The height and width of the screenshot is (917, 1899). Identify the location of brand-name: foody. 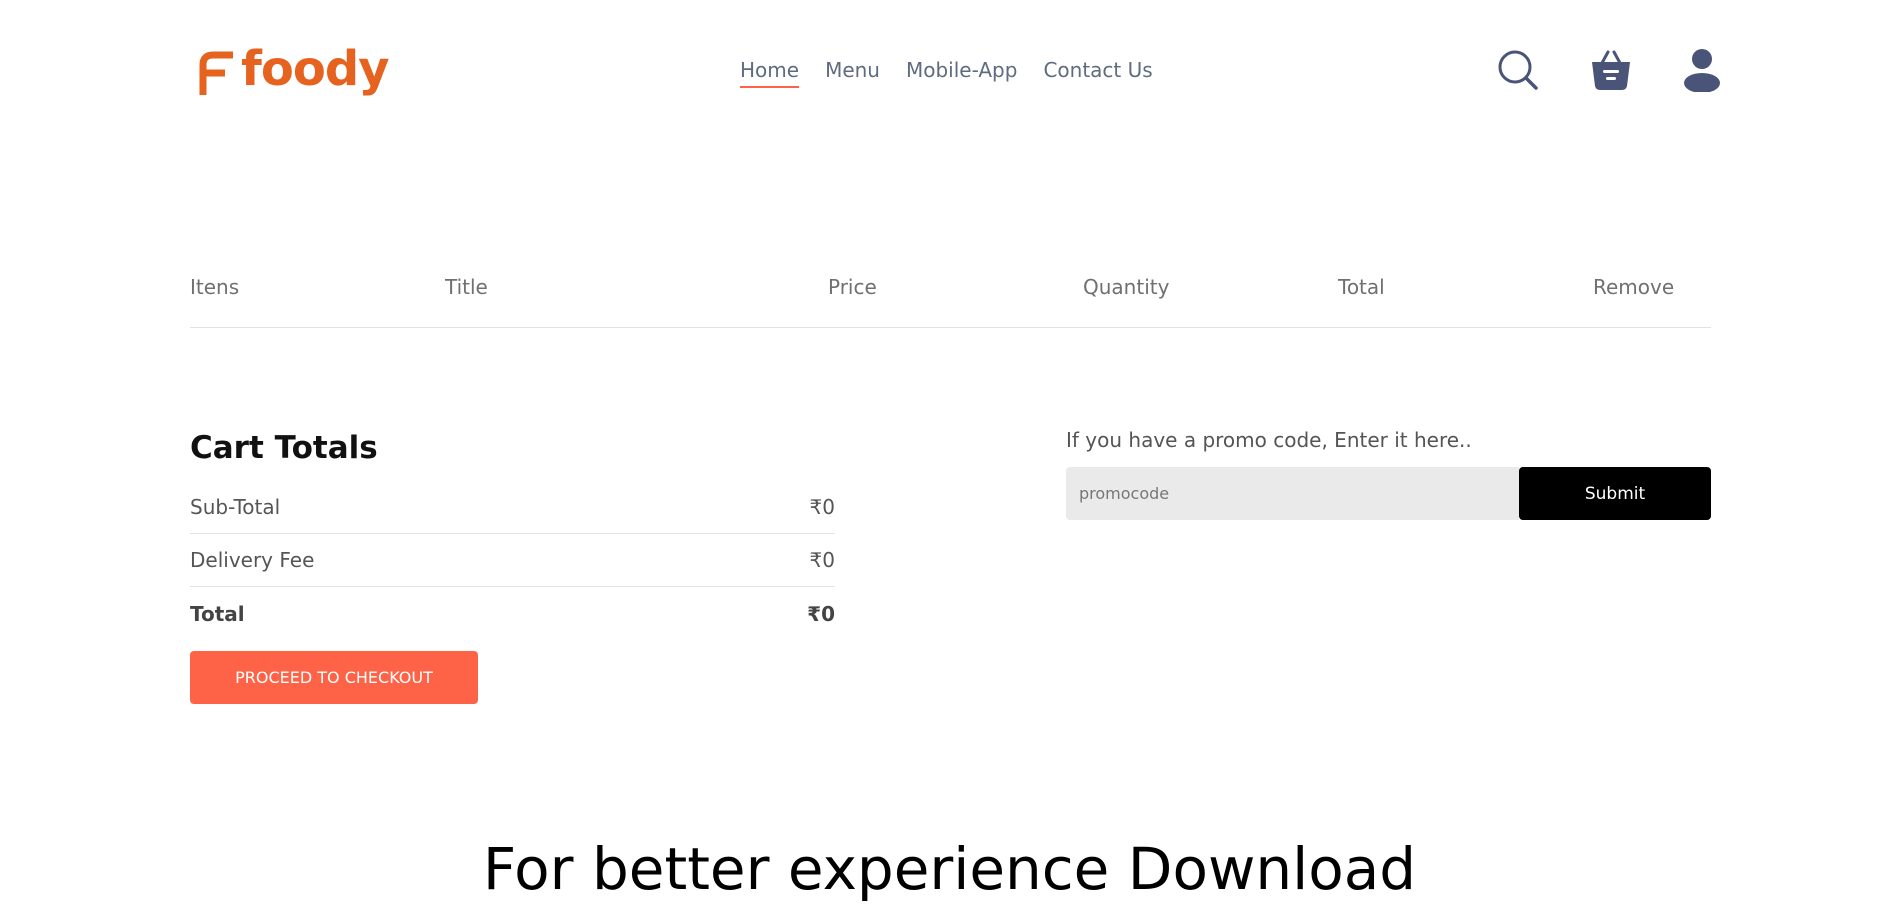
(315, 69).